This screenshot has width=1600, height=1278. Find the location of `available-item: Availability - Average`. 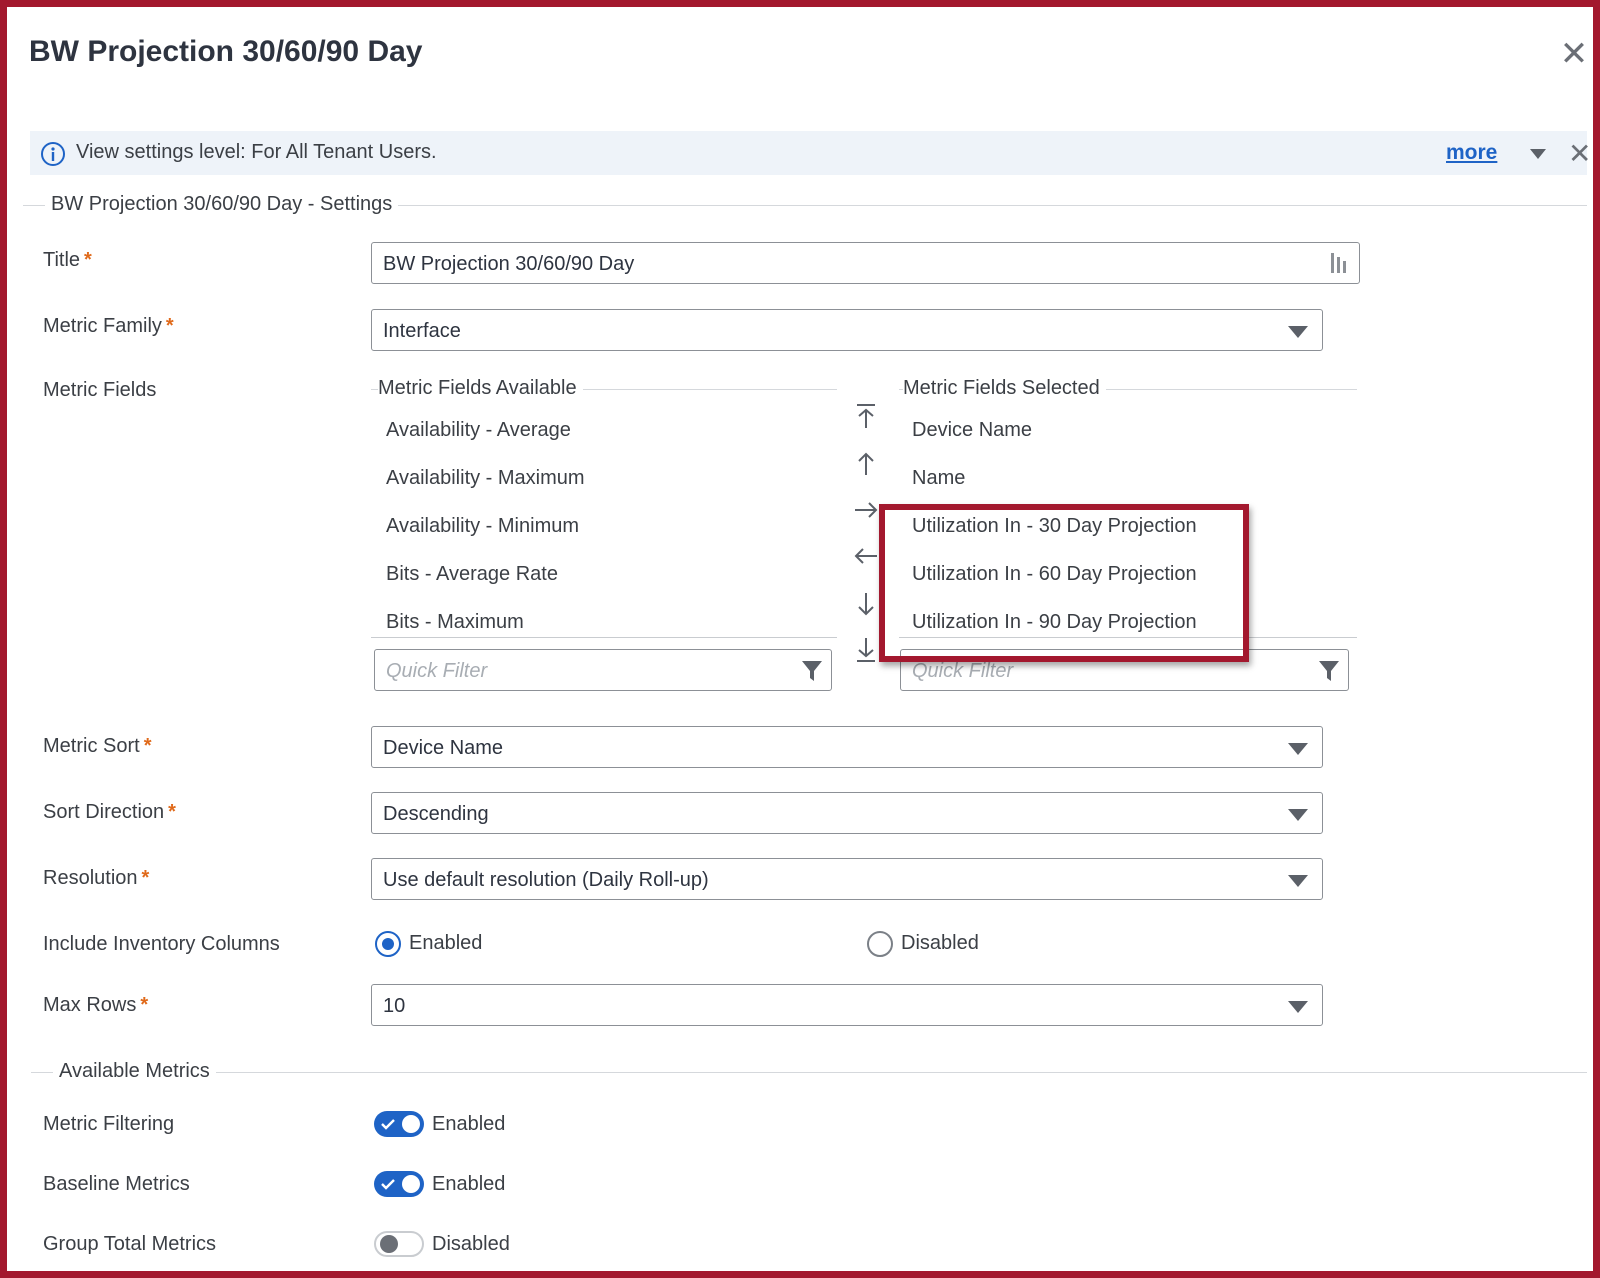

available-item: Availability - Average is located at coordinates (478, 430).